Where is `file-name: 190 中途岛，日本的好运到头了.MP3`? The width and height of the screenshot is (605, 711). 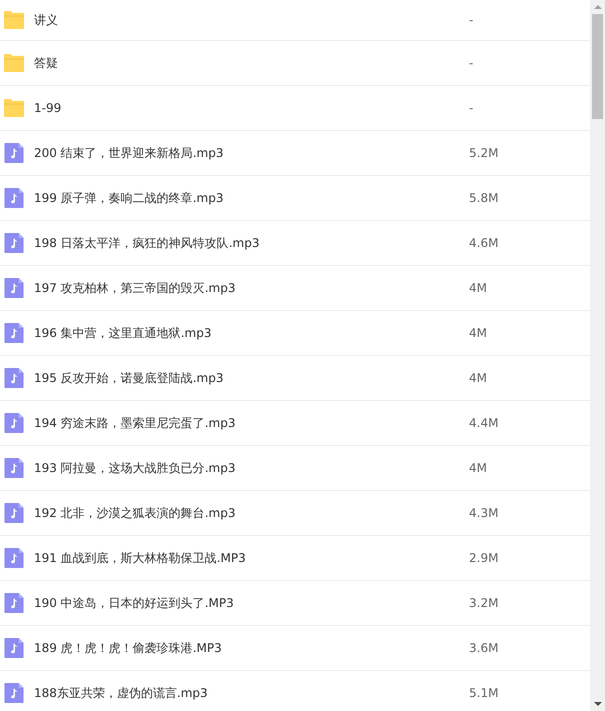 file-name: 190 中途岛，日本的好运到头了.MP3 is located at coordinates (134, 603).